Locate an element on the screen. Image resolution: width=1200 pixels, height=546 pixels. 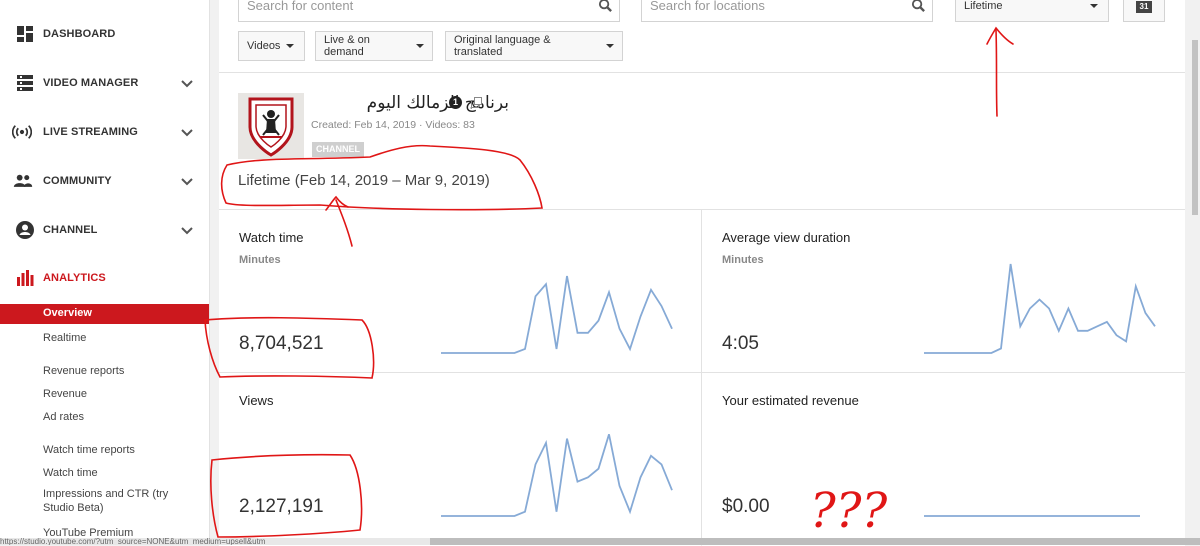
period-label: Lifetime (Feb 14, 2019 – Mar 9, 2019) is located at coordinates (364, 180).